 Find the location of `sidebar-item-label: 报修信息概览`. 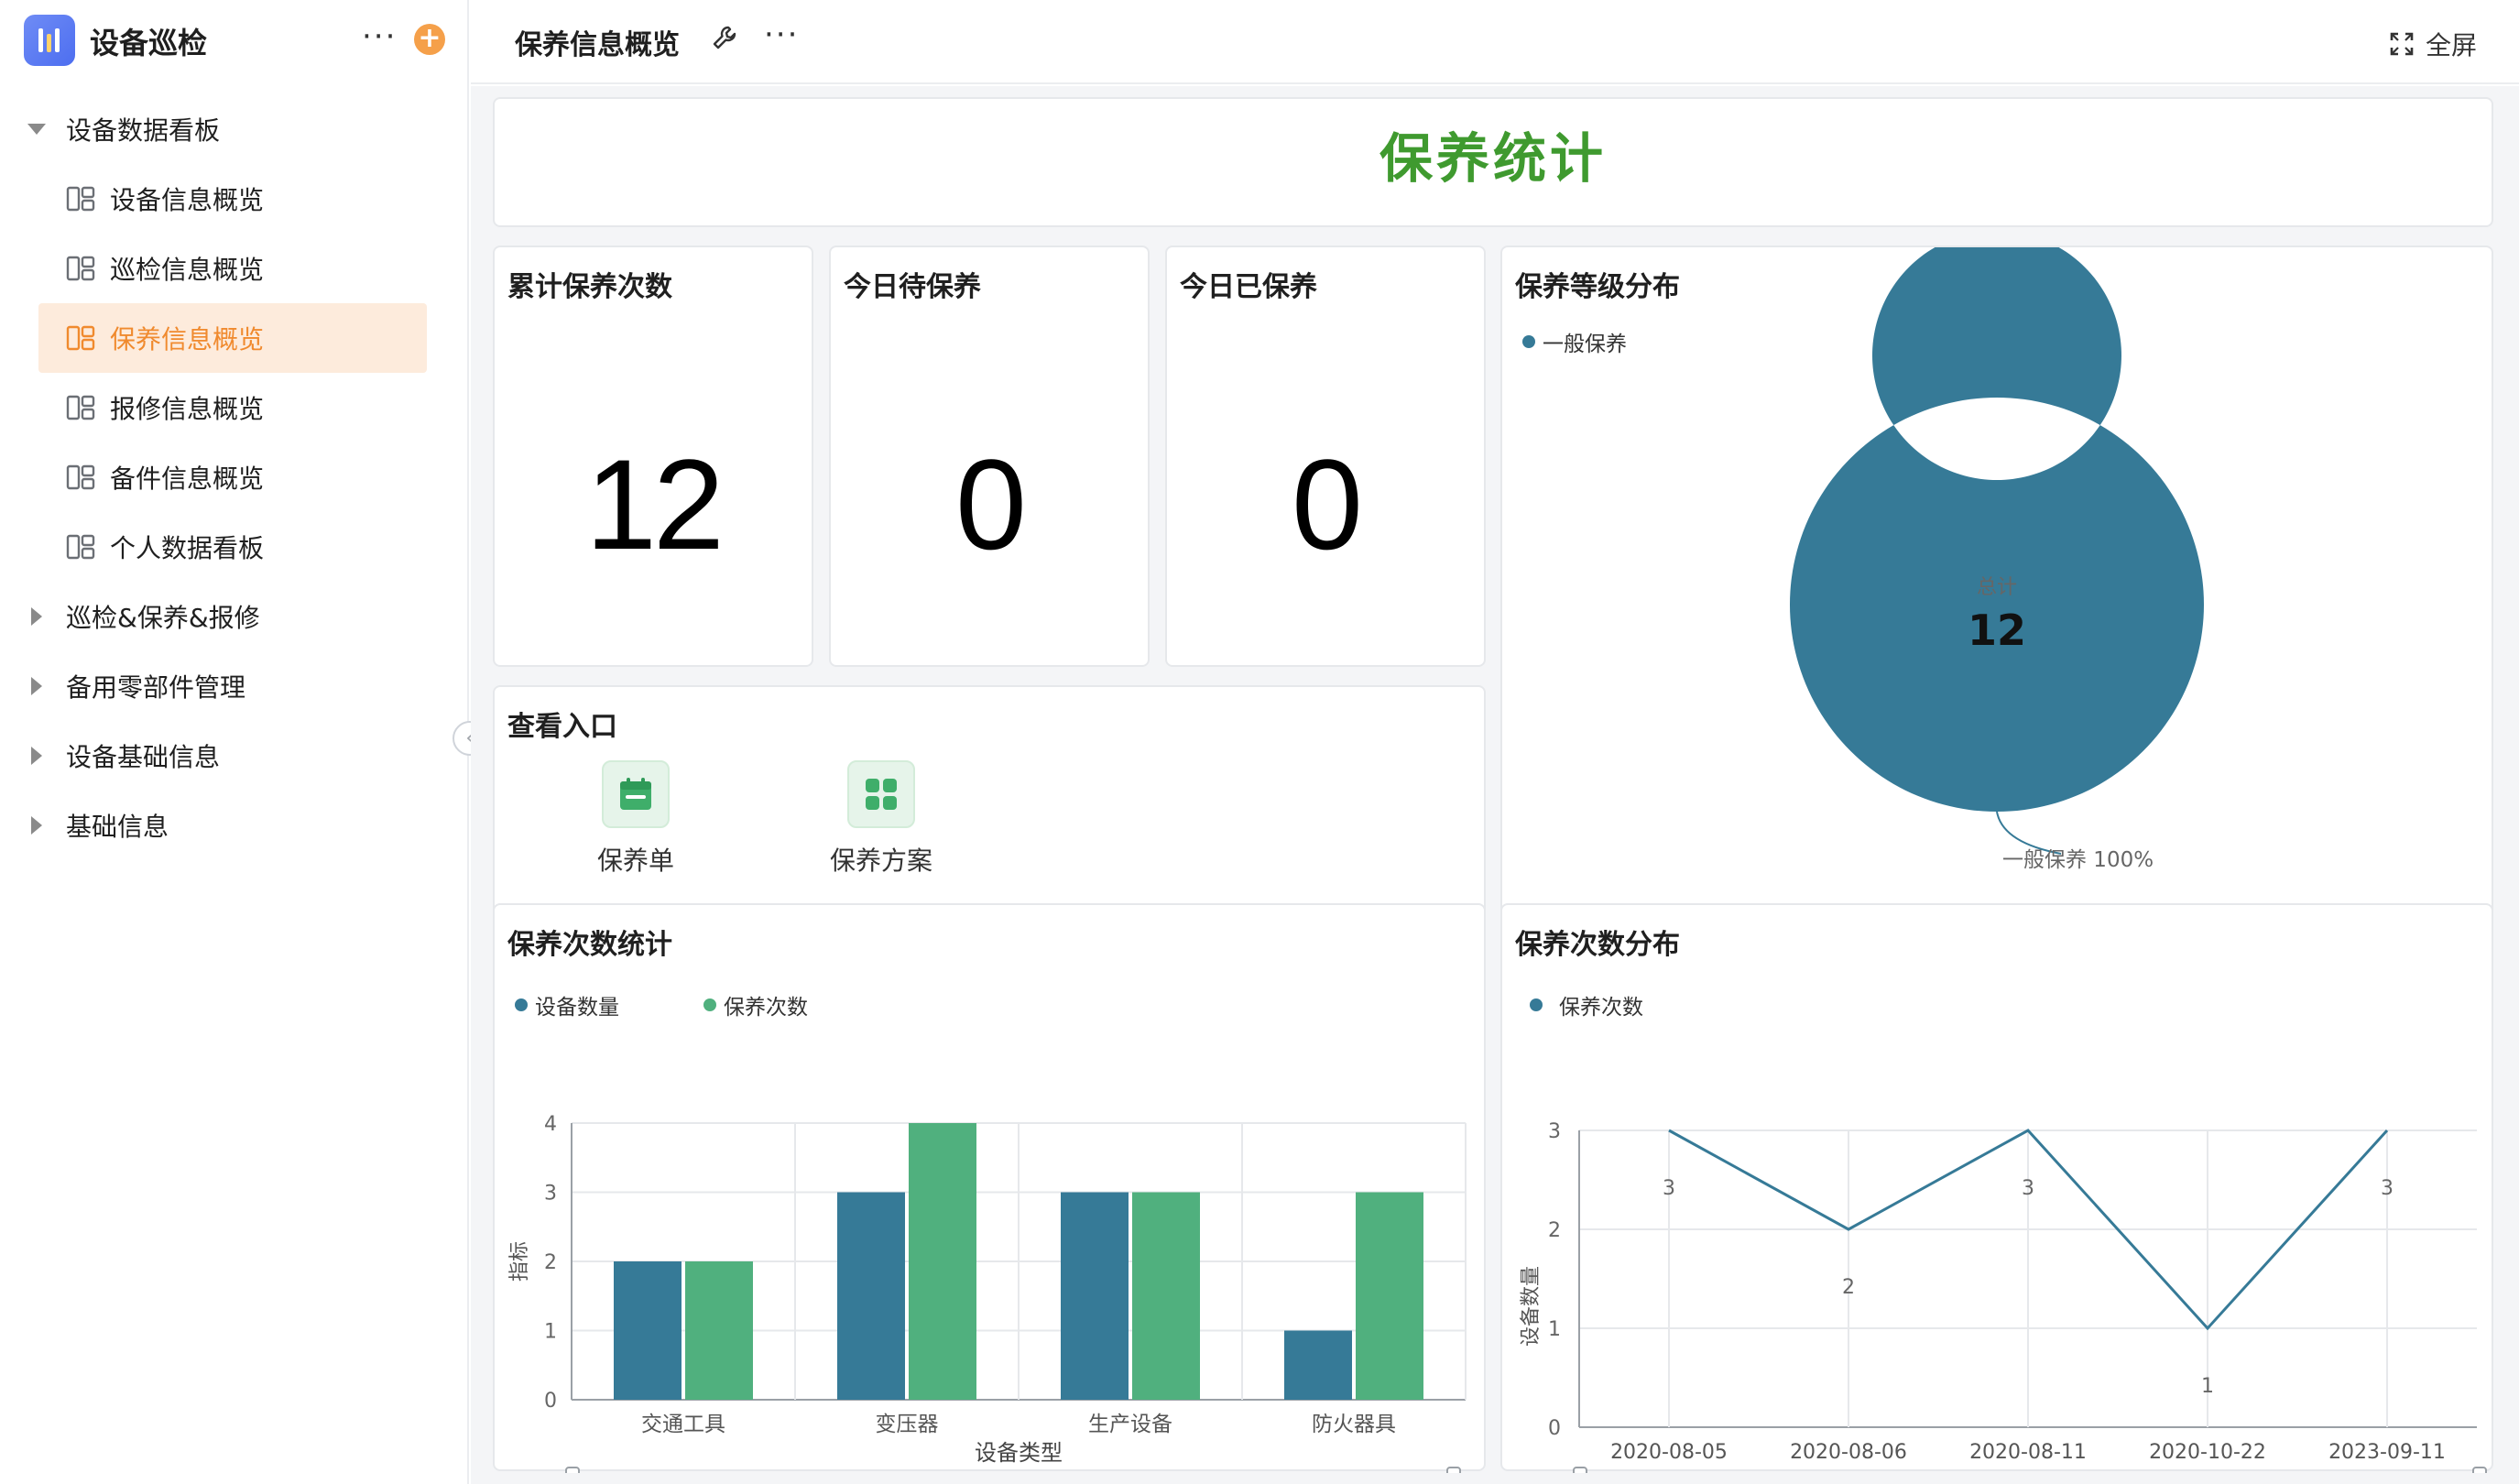

sidebar-item-label: 报修信息概览 is located at coordinates (188, 409).